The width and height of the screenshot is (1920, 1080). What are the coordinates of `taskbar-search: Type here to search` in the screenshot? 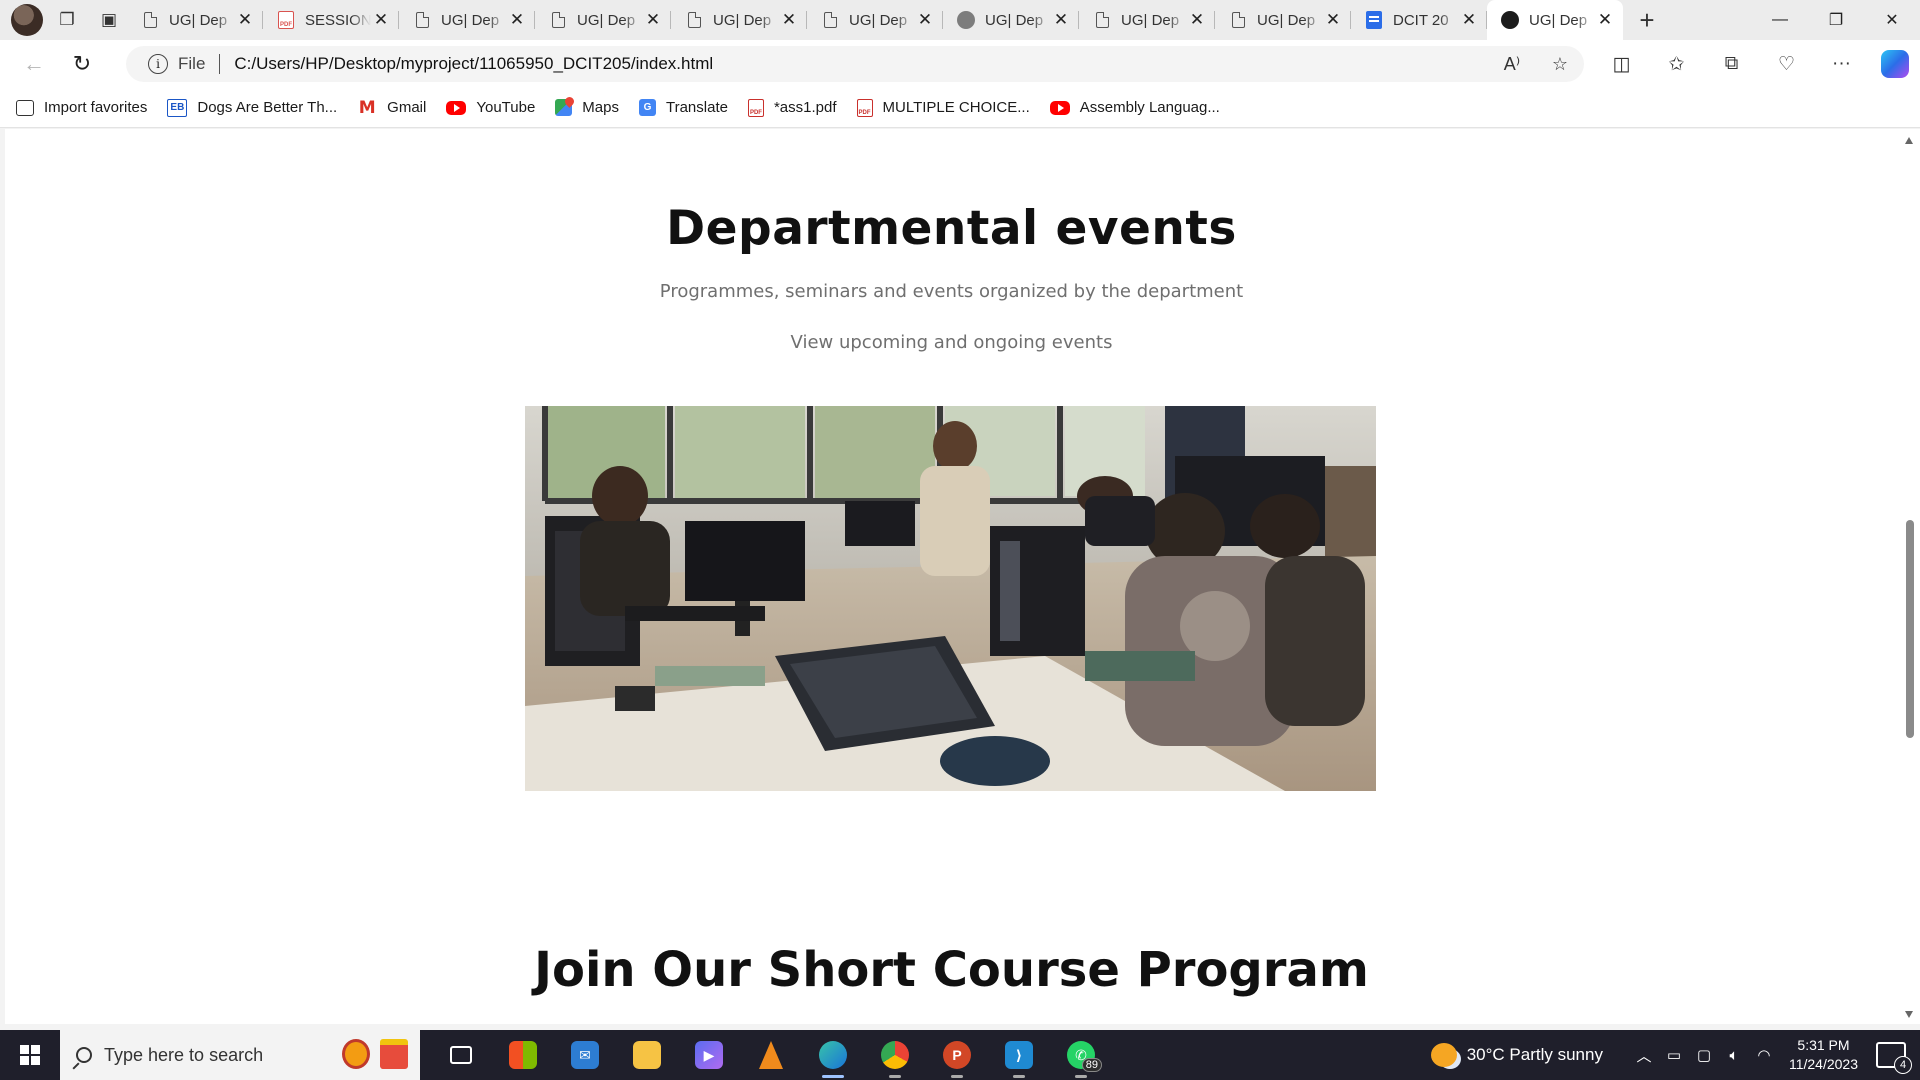 It's located at (240, 1055).